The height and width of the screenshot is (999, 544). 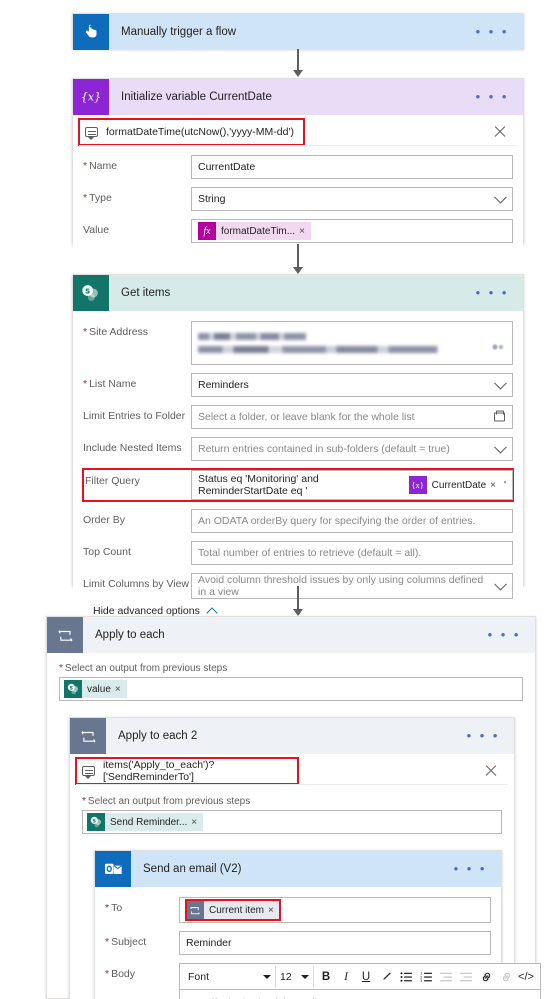 I want to click on font-size-dropdown: 12, so click(x=295, y=976).